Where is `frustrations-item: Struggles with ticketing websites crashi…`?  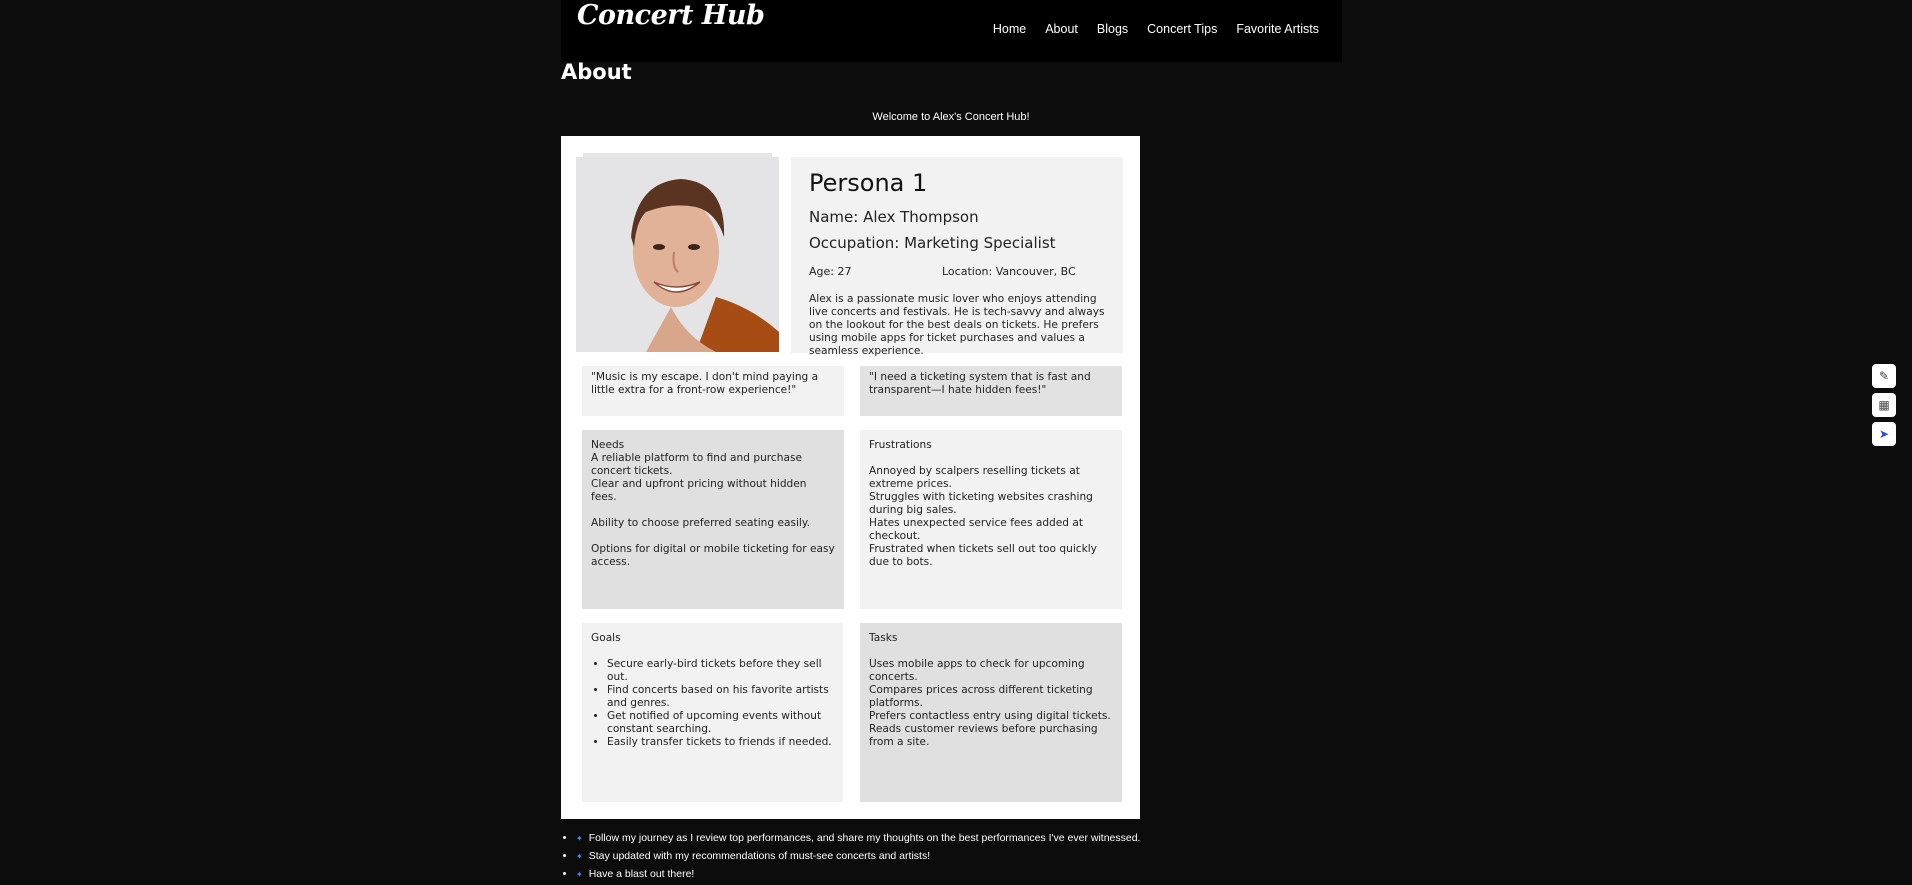
frustrations-item: Struggles with ticketing websites crashi… is located at coordinates (981, 503).